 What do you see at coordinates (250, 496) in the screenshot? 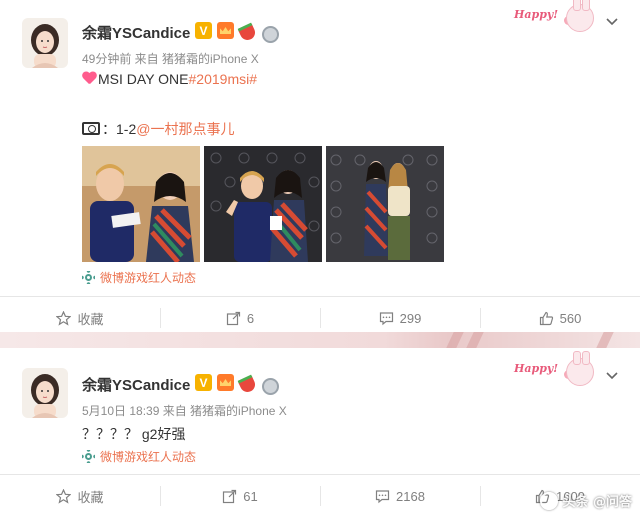
I see `repost-count: 61` at bounding box center [250, 496].